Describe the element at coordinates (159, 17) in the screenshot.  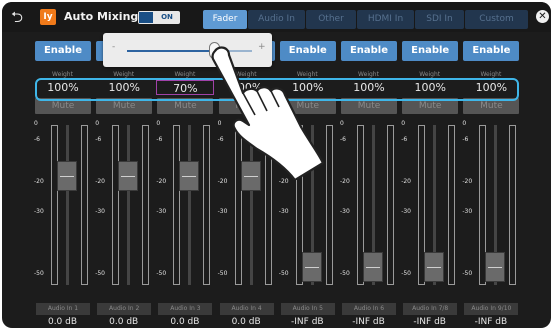
I see `auto-mixing-toggle: ON` at that location.